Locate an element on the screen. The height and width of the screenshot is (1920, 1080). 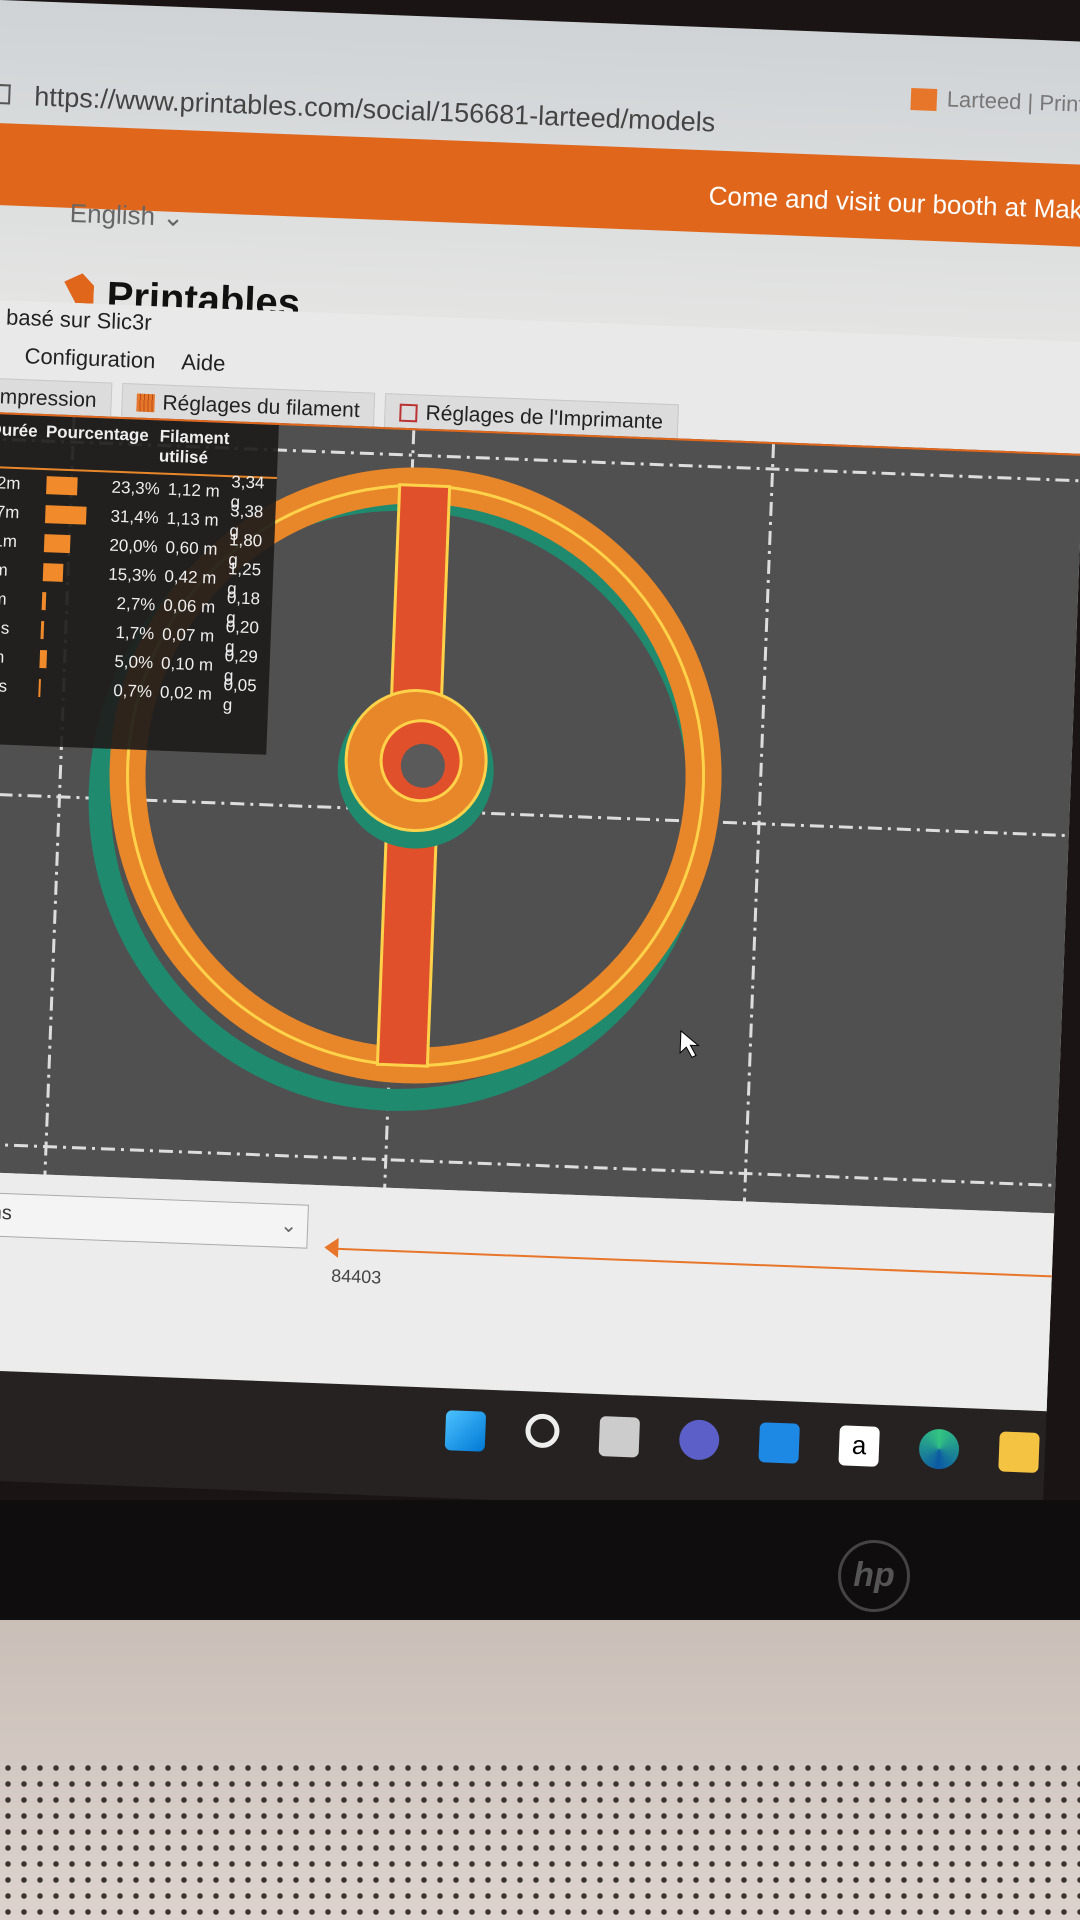
header-pourcentage: Pourcentage is located at coordinates (97, 434).